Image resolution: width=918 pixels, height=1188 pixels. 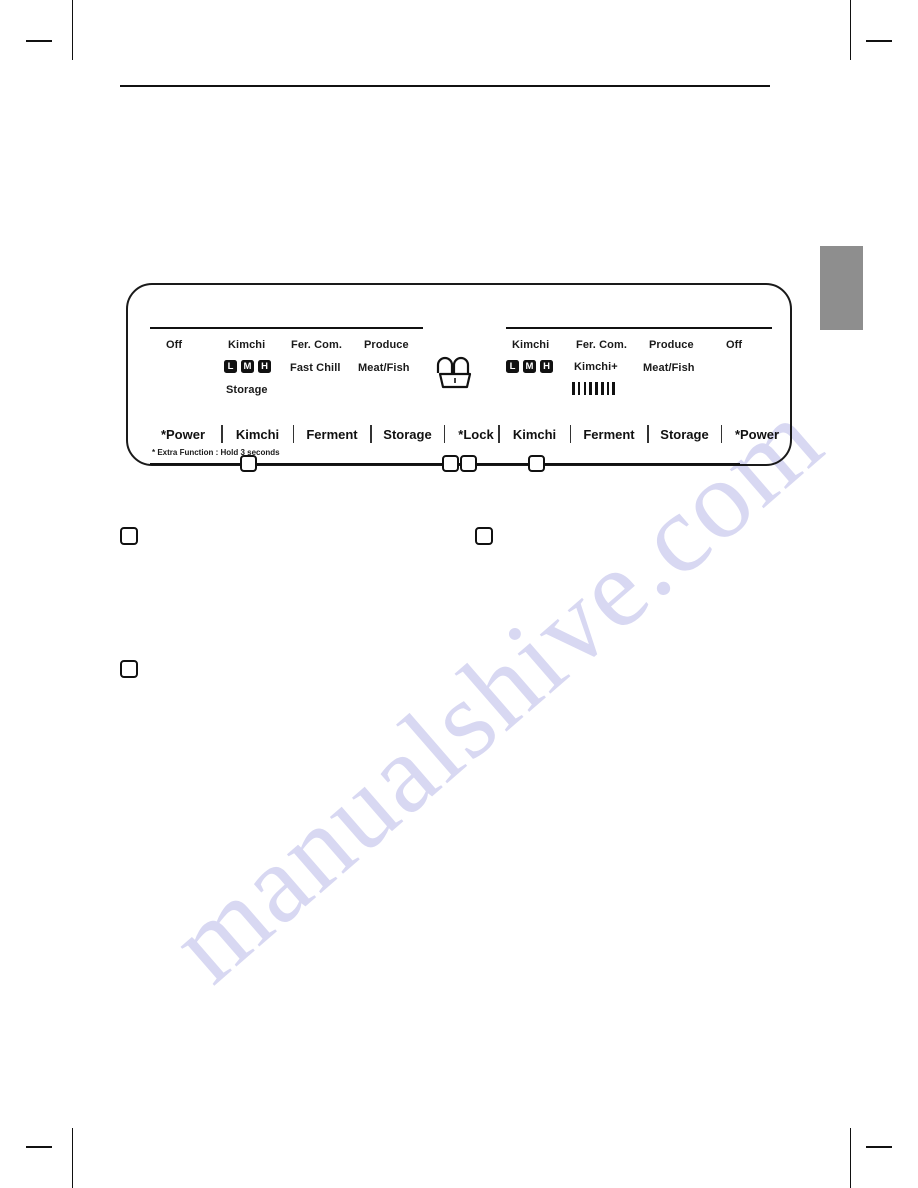 I want to click on left-chip-h: H, so click(x=264, y=366).